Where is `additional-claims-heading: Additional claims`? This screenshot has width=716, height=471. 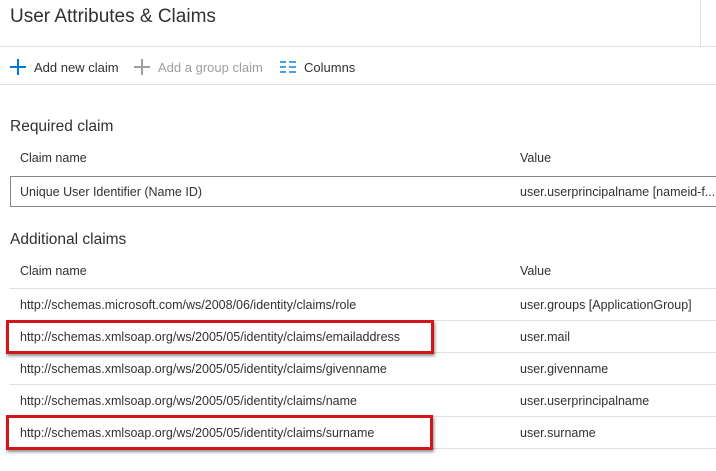
additional-claims-heading: Additional claims is located at coordinates (68, 239).